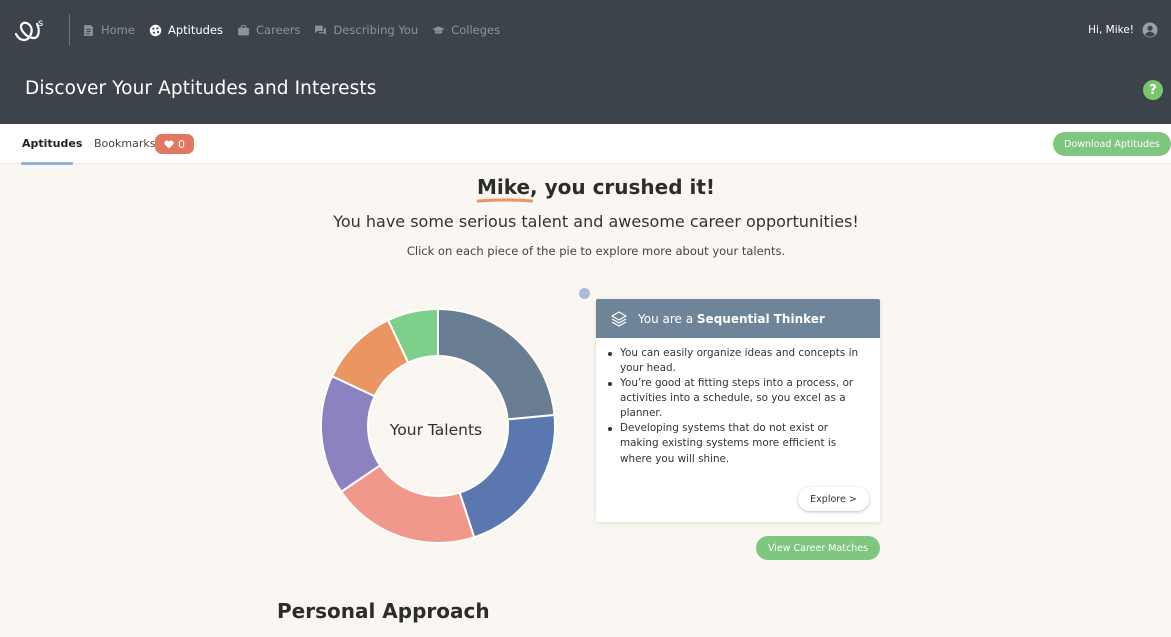 Image resolution: width=1171 pixels, height=637 pixels. I want to click on nav-item-describing-you: Describing You, so click(366, 30).